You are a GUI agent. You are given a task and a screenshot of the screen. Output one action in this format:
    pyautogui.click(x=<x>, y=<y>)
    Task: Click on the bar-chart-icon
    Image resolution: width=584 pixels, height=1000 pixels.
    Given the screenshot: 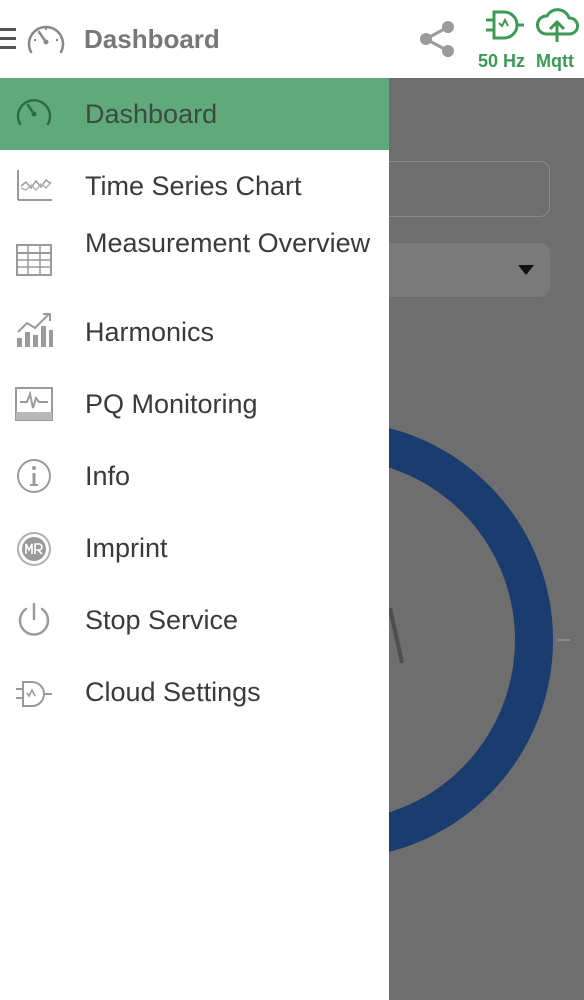 What is the action you would take?
    pyautogui.click(x=35, y=330)
    